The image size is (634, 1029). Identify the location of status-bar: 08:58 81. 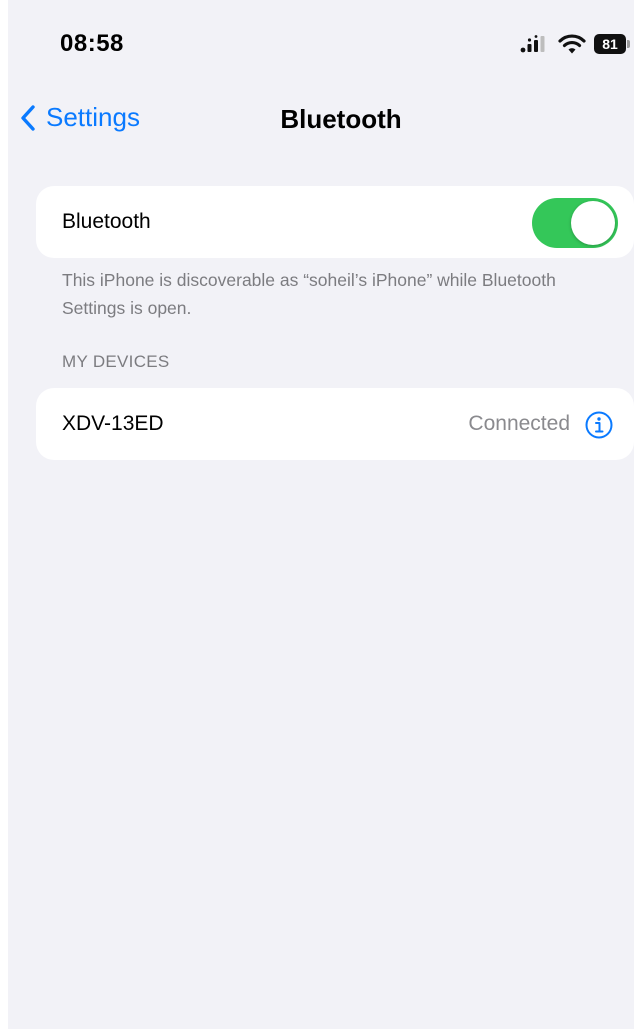
(321, 46).